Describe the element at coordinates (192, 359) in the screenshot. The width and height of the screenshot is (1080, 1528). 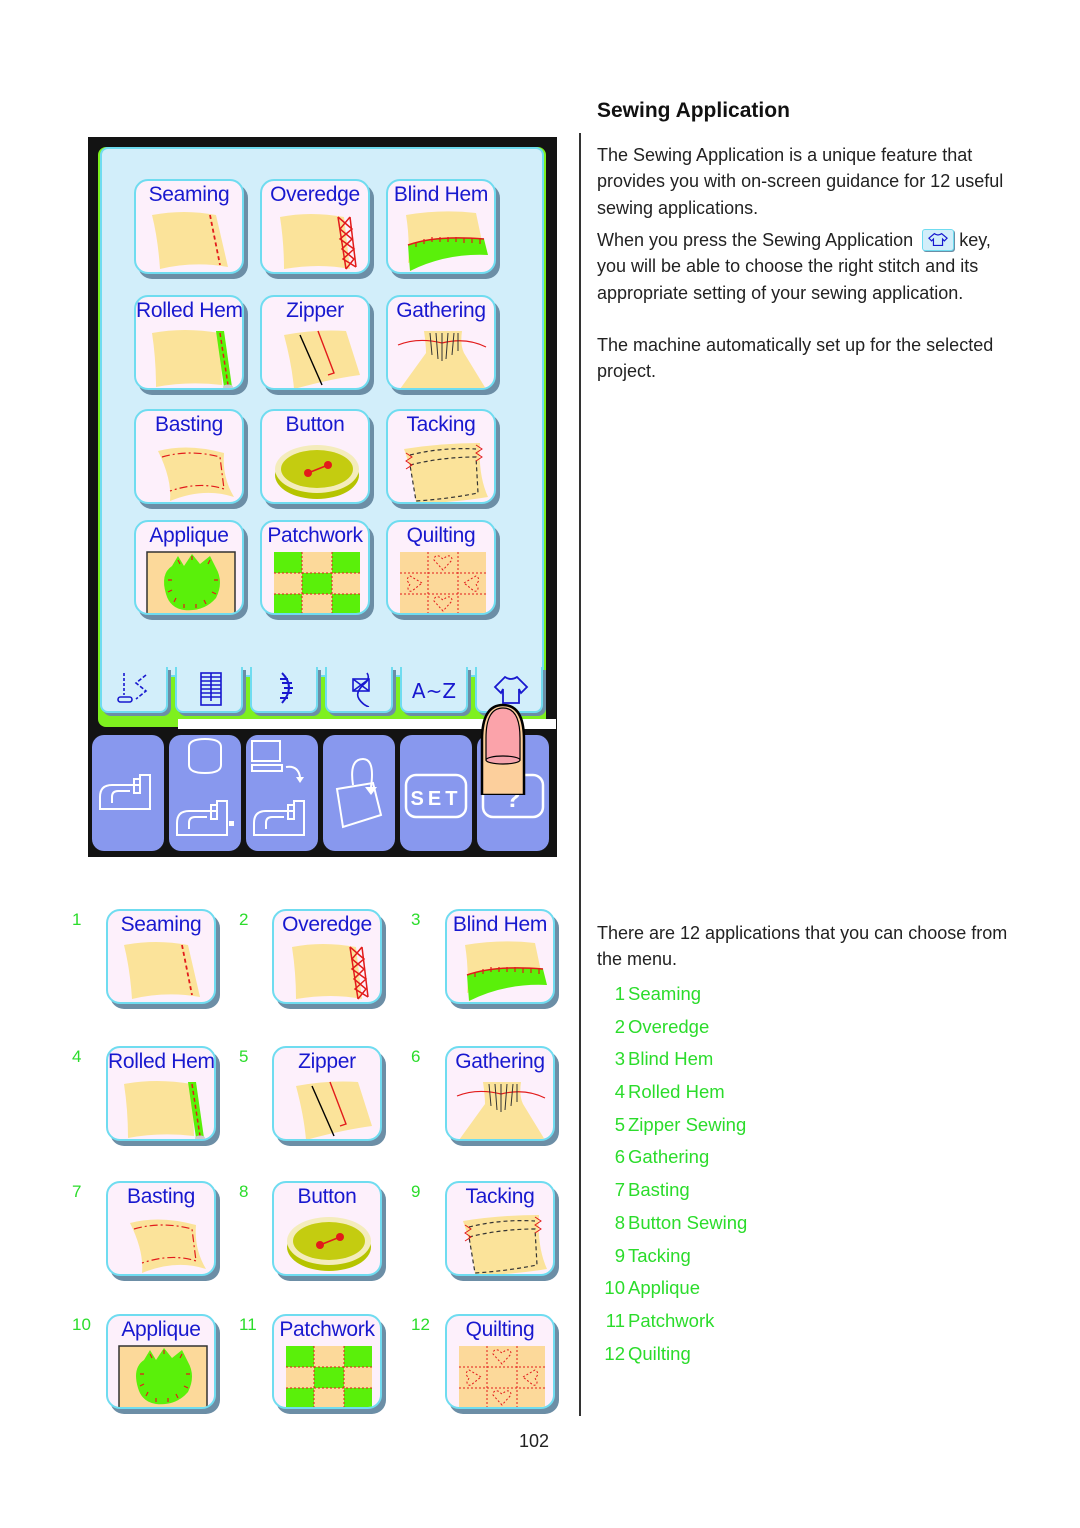
I see `rolled-hem-icon` at that location.